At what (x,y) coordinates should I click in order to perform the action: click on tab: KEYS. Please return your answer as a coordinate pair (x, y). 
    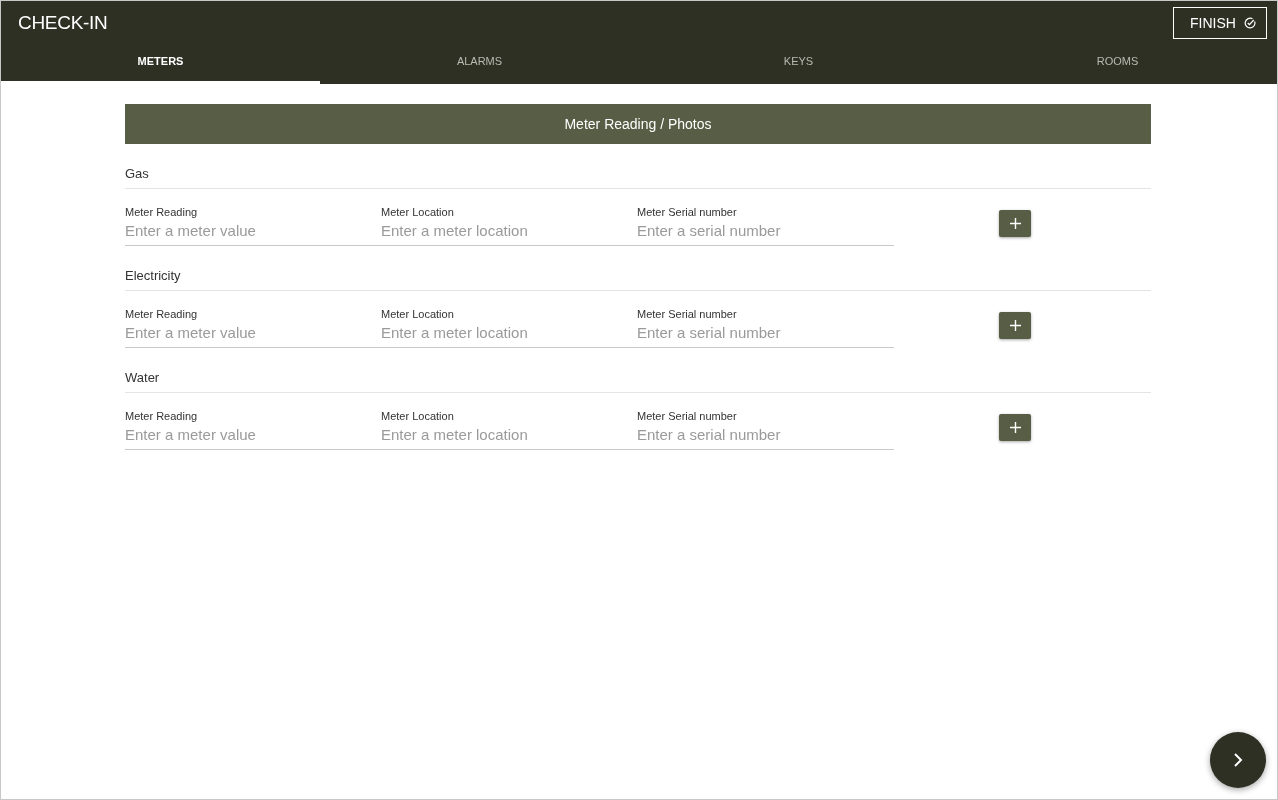
    Looking at the image, I should click on (798, 62).